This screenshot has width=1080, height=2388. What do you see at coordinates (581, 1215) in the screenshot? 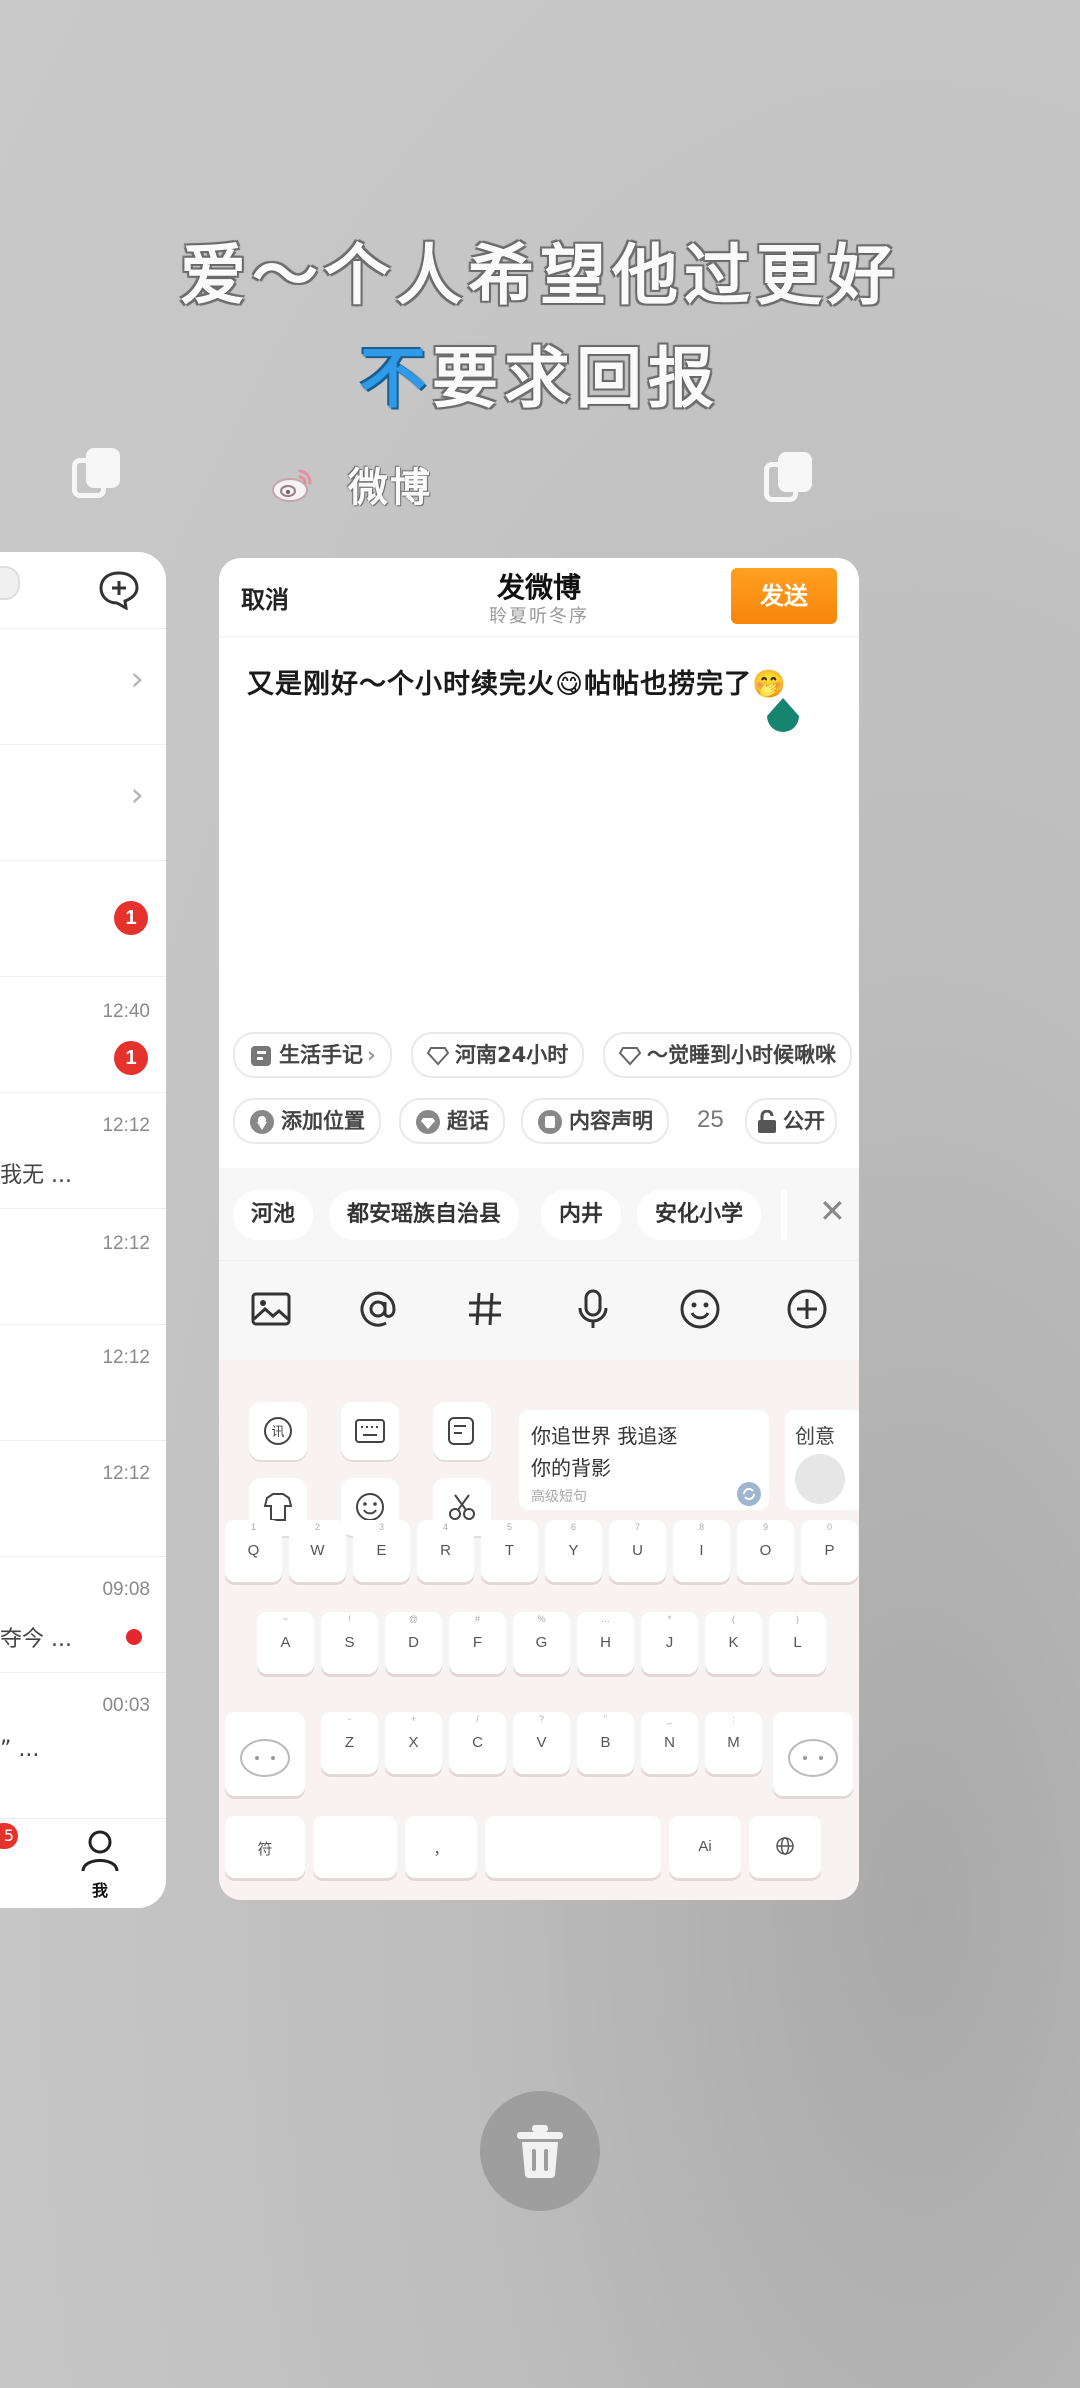
I see `location-suggestion: 内井` at bounding box center [581, 1215].